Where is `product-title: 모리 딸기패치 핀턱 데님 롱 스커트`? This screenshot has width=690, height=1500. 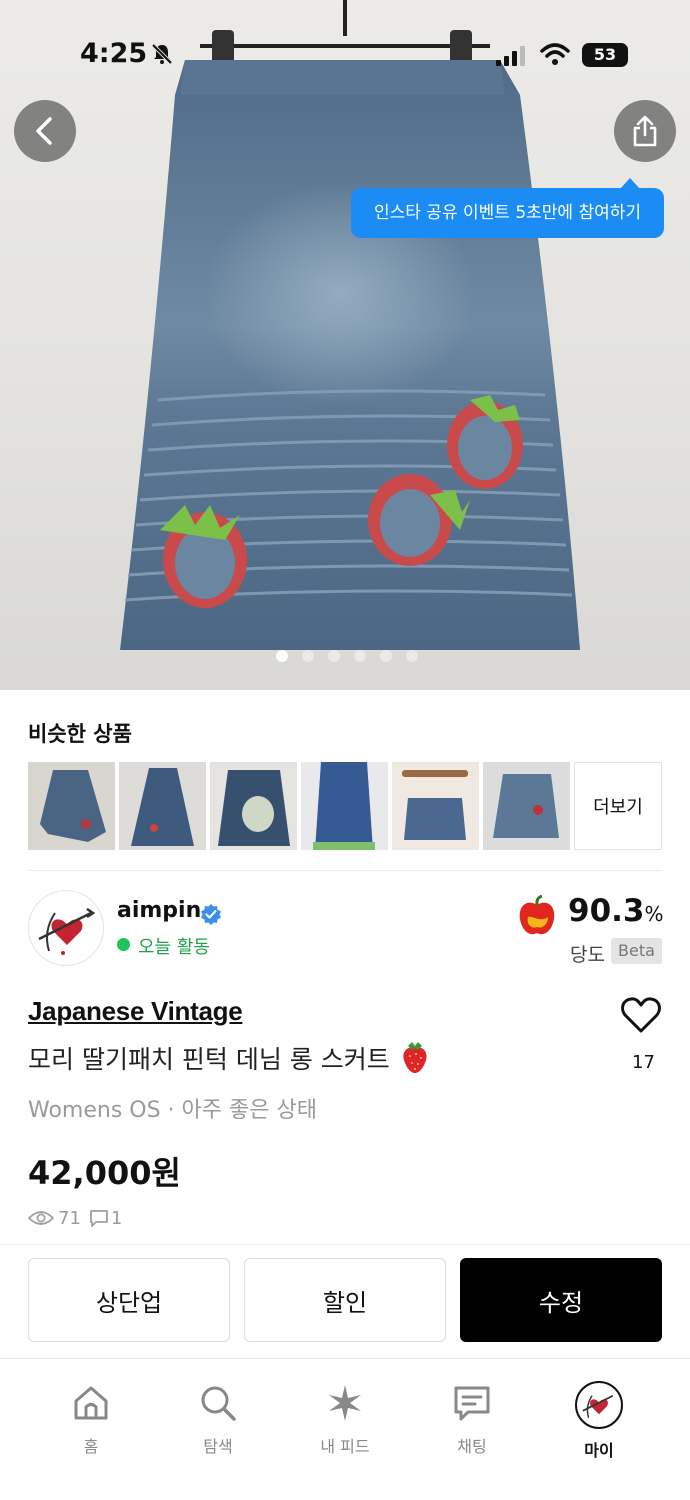 product-title: 모리 딸기패치 핀턱 데님 롱 스커트 is located at coordinates (209, 1059).